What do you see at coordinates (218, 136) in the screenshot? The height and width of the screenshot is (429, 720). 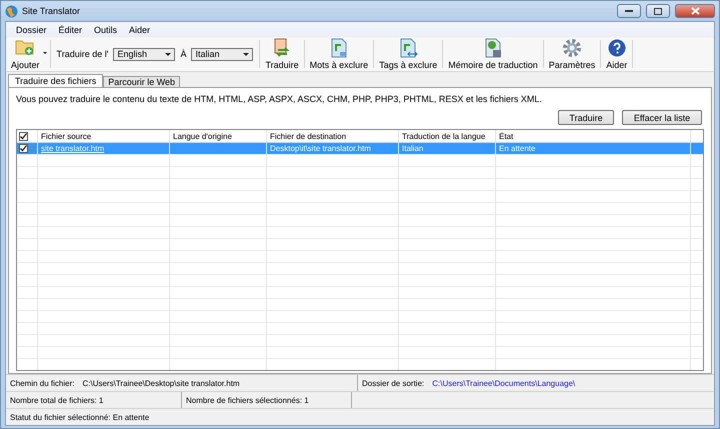 I see `column-header: Langue d'origine` at bounding box center [218, 136].